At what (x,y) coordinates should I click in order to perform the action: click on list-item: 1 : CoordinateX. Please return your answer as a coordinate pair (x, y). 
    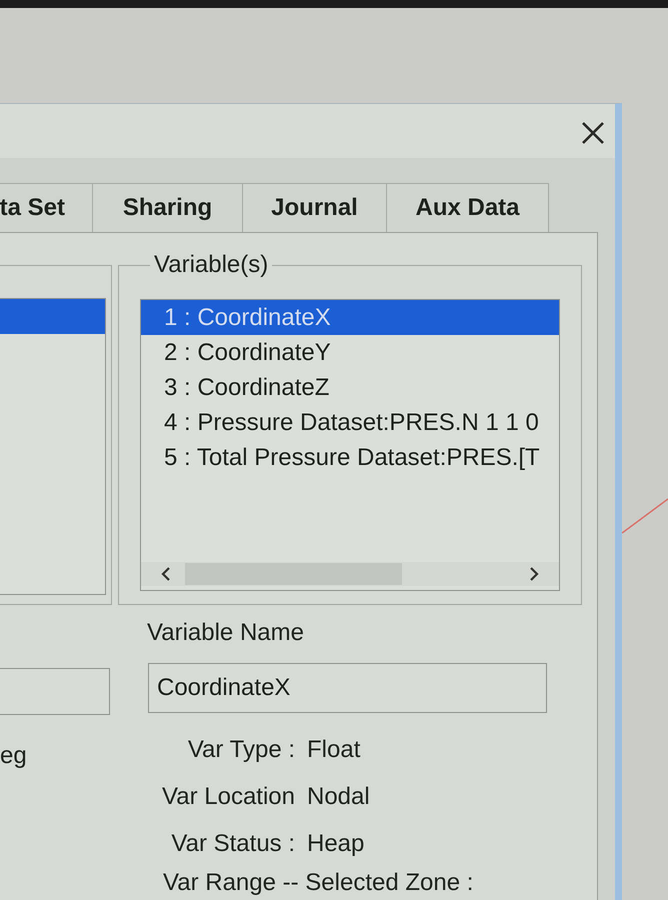
    Looking at the image, I should click on (350, 317).